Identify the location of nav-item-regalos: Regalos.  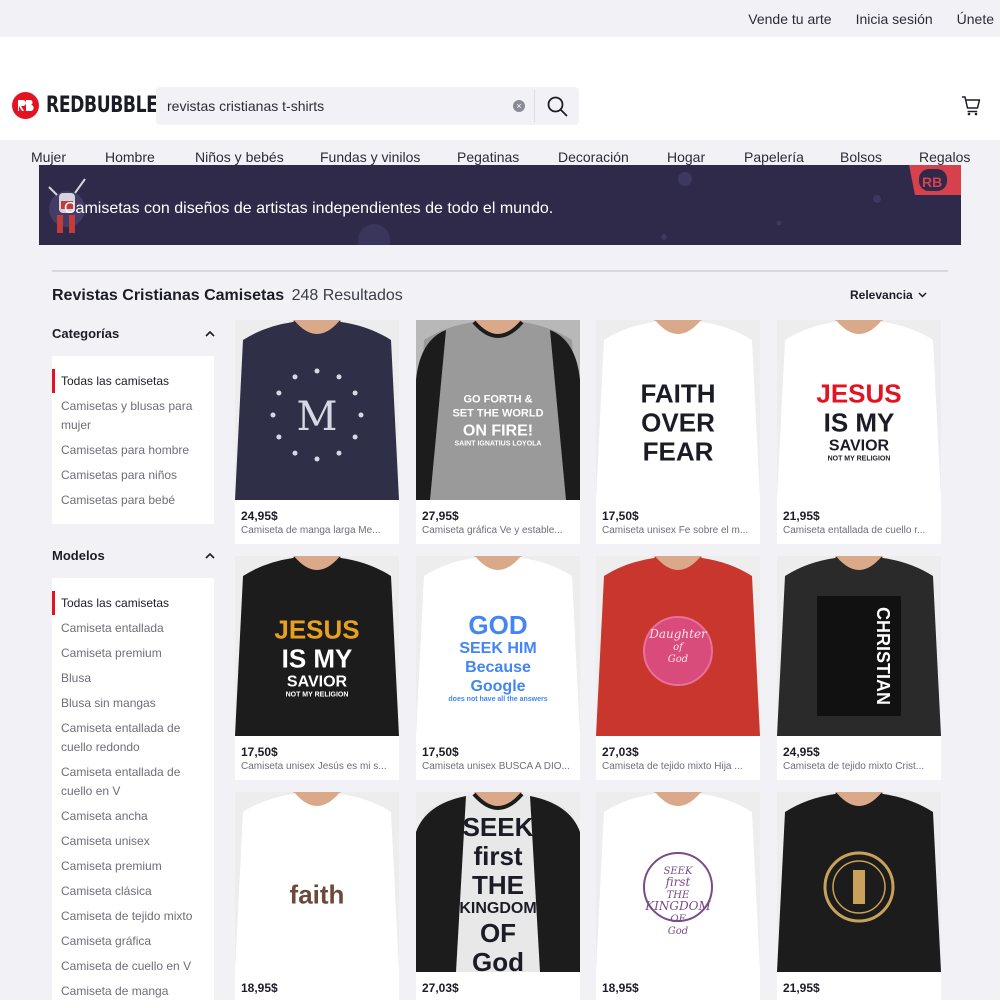
(944, 157).